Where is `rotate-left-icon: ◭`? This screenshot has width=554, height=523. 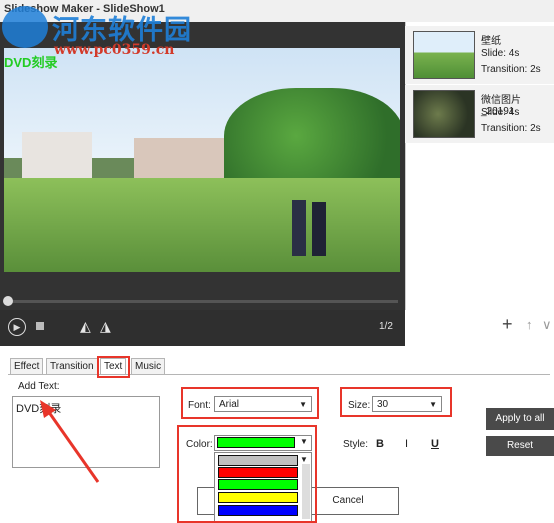 rotate-left-icon: ◭ is located at coordinates (85, 326).